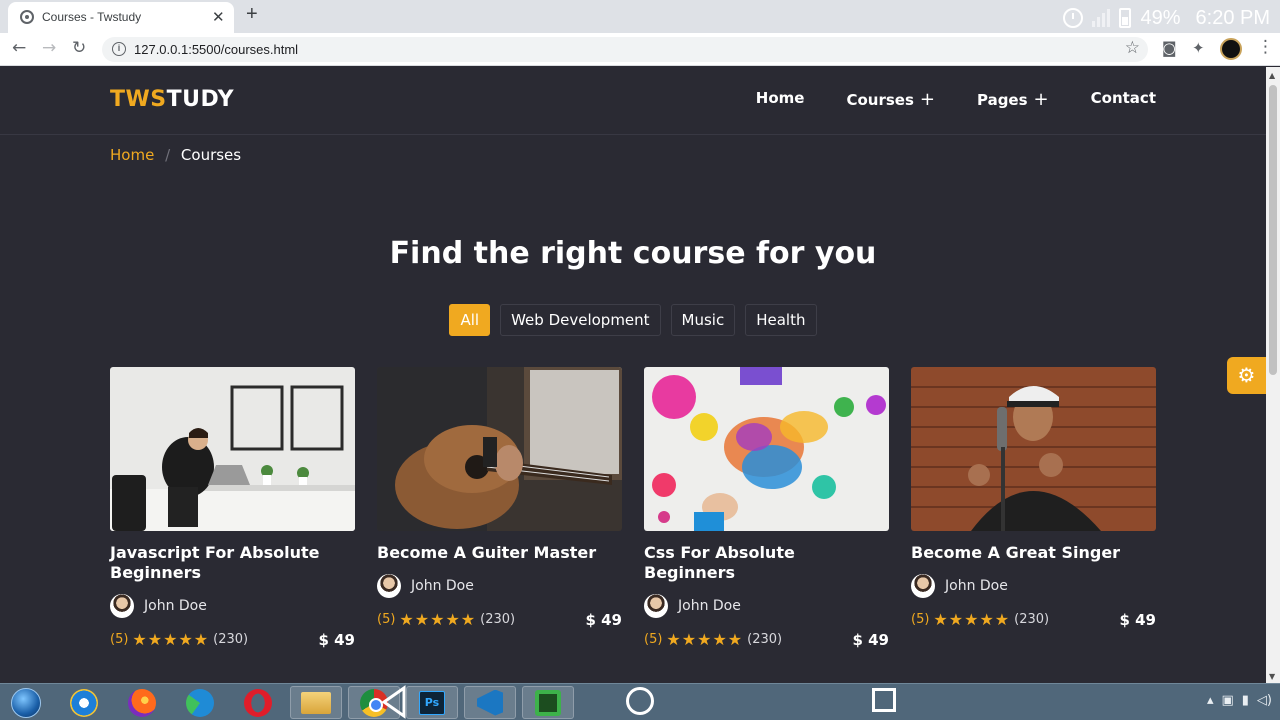 The image size is (1280, 720). Describe the element at coordinates (175, 155) in the screenshot. I see `breadcrumb: Home / Courses` at that location.